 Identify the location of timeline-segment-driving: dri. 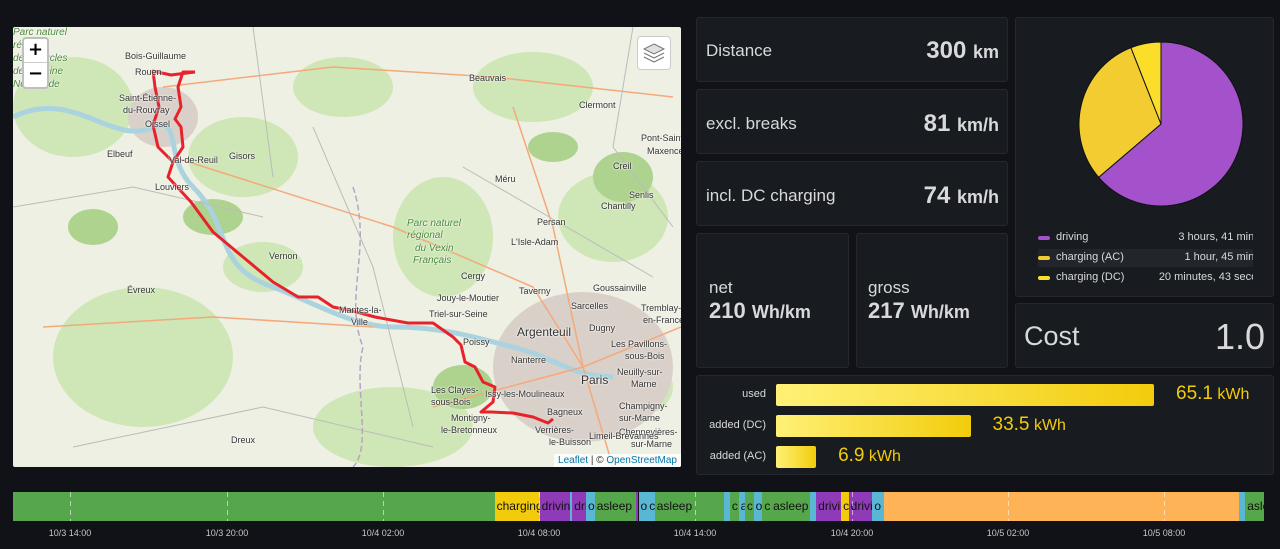
(579, 506).